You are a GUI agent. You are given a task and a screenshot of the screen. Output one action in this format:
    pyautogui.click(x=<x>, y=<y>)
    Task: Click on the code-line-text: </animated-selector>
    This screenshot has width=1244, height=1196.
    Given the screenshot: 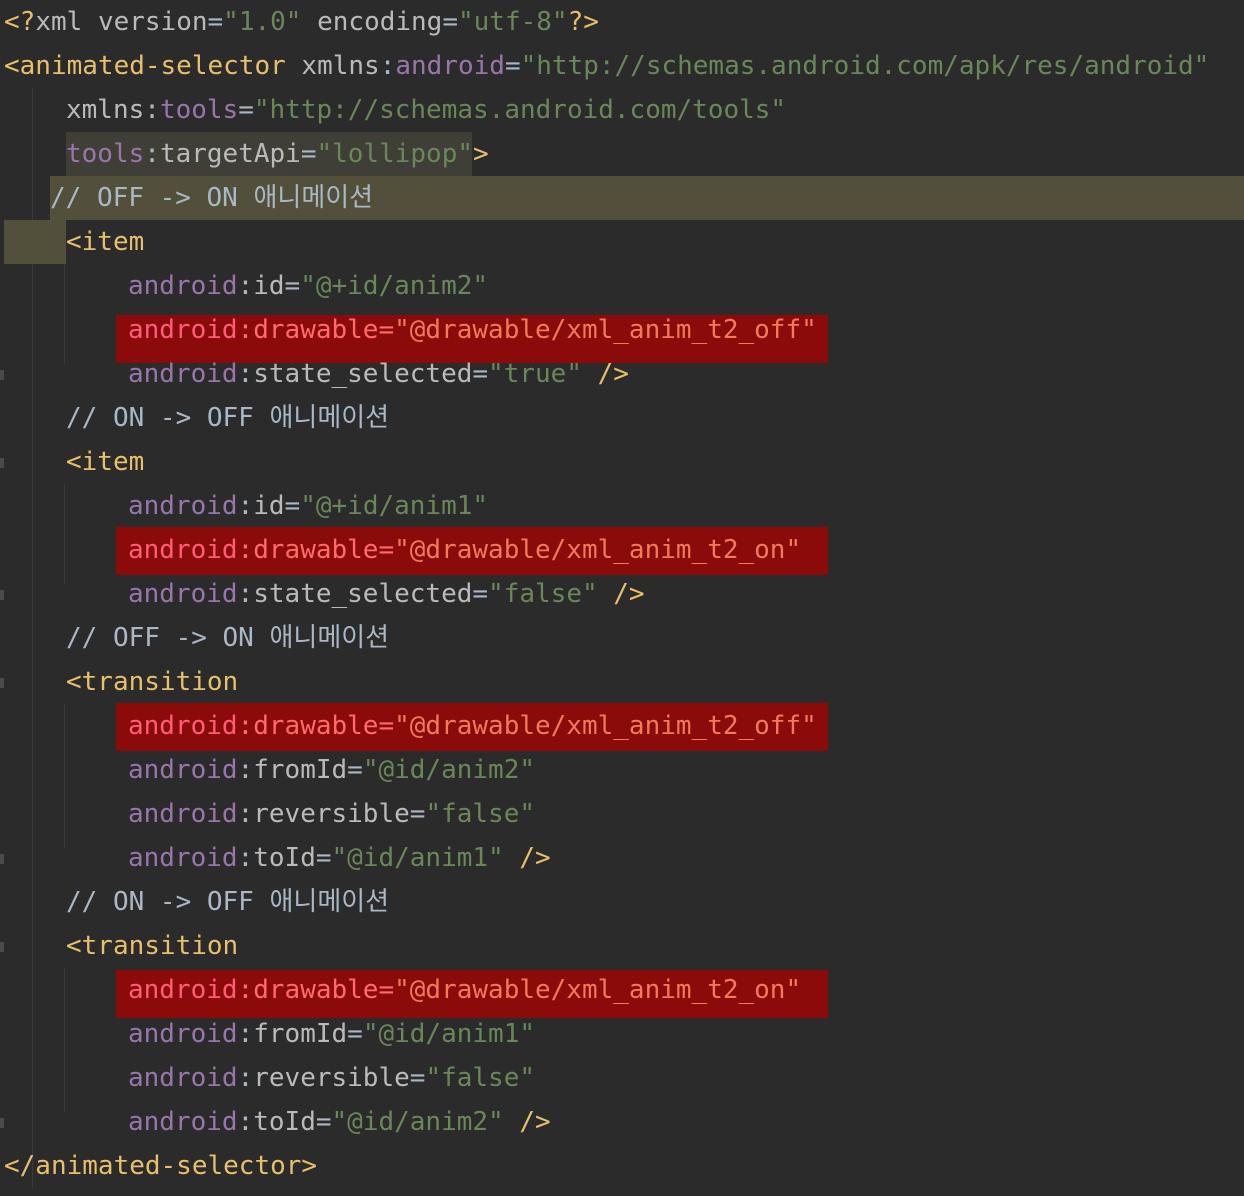 What is the action you would take?
    pyautogui.click(x=160, y=1166)
    